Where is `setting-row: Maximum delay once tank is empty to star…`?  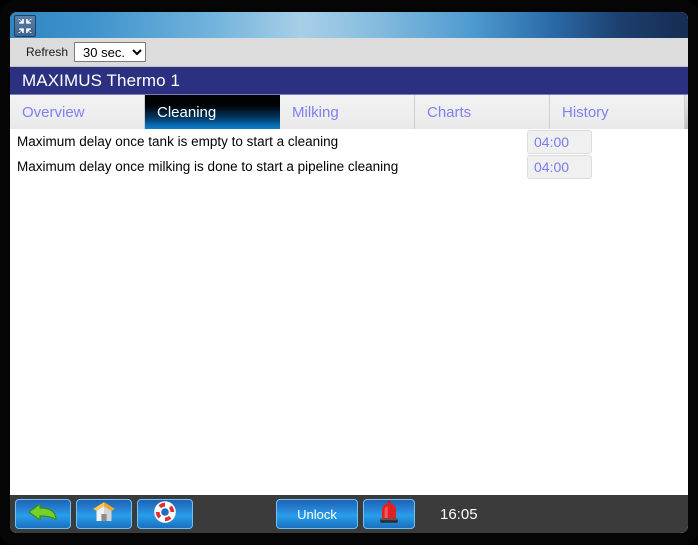 setting-row: Maximum delay once tank is empty to star… is located at coordinates (349, 141).